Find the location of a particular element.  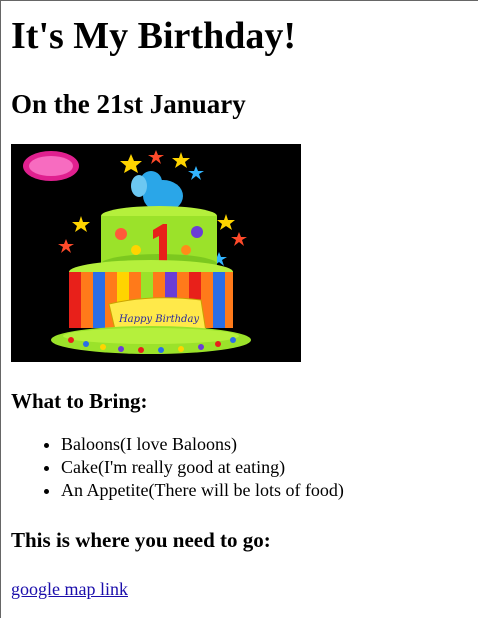

location-heading: This is where you need to go: is located at coordinates (141, 540).